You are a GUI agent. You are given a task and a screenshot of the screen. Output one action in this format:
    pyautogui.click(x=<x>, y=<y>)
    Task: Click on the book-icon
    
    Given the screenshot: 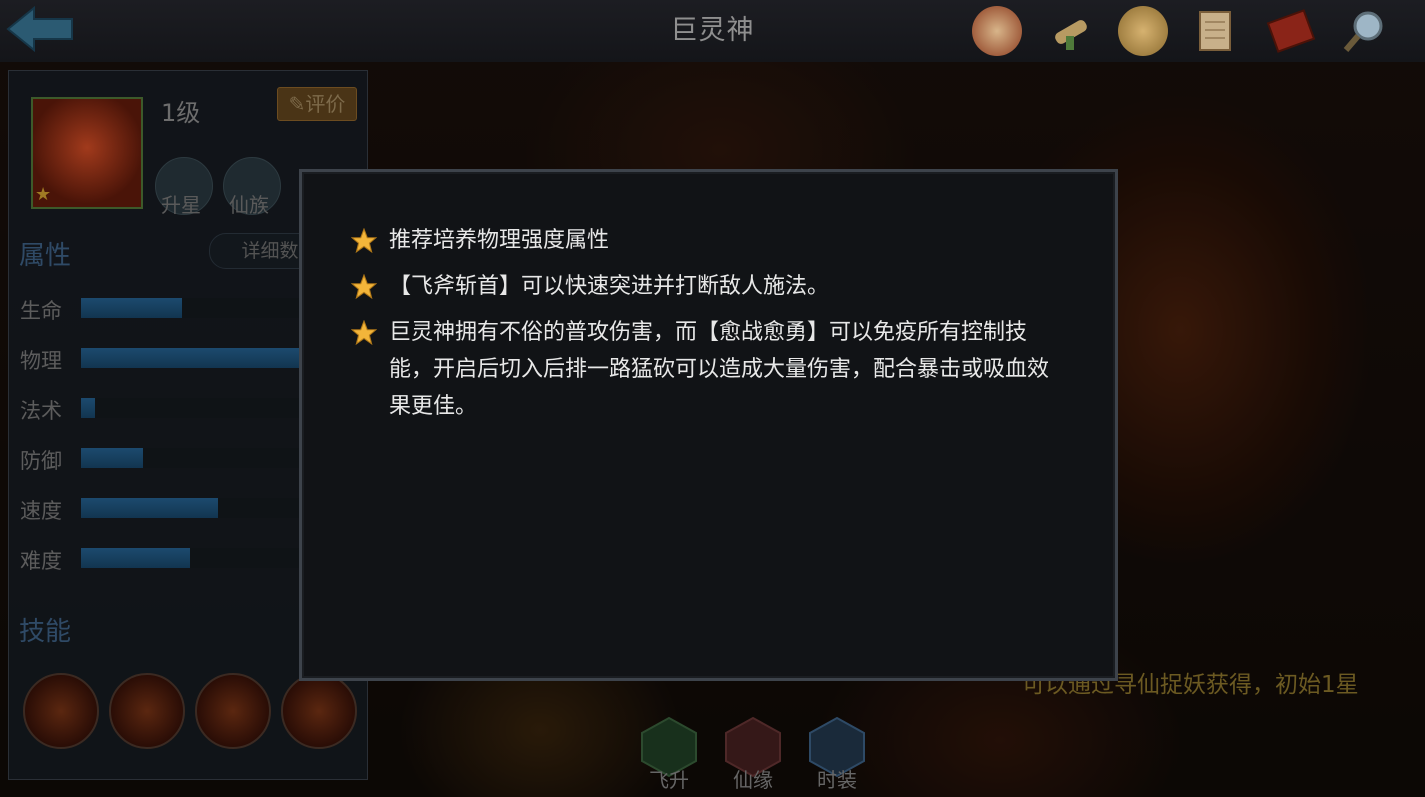 What is the action you would take?
    pyautogui.click(x=1291, y=31)
    